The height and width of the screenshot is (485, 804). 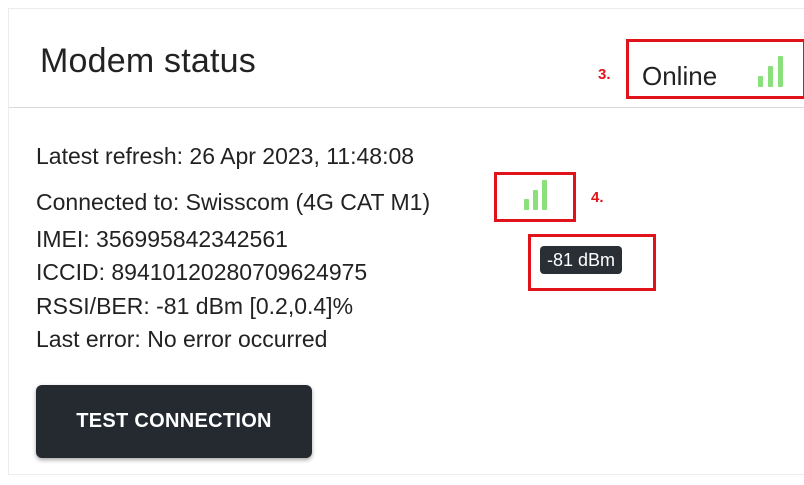 I want to click on iccid-text: ICCID: 89410120280709624975, so click(x=202, y=272).